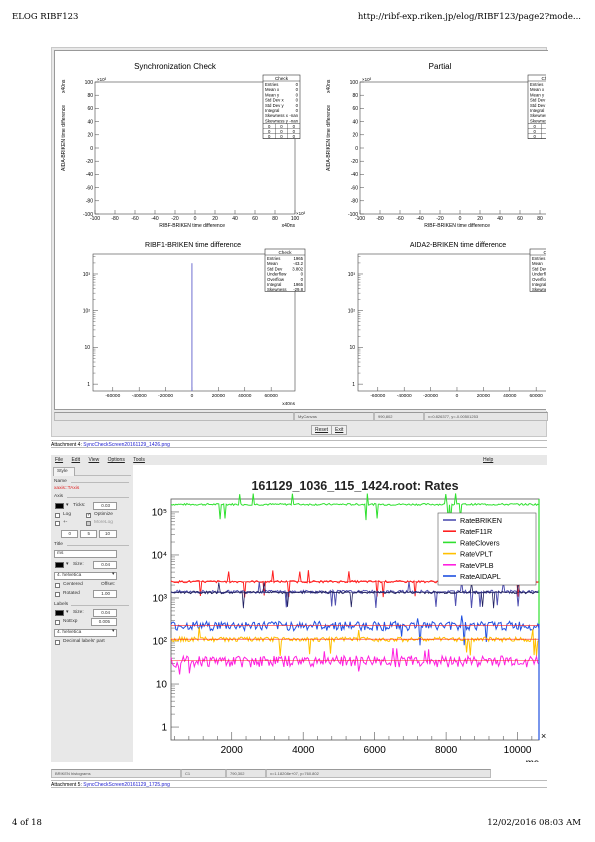  Describe the element at coordinates (64, 138) in the screenshot. I see `y-axis-label: AIDA-BRIKEN time difference` at that location.